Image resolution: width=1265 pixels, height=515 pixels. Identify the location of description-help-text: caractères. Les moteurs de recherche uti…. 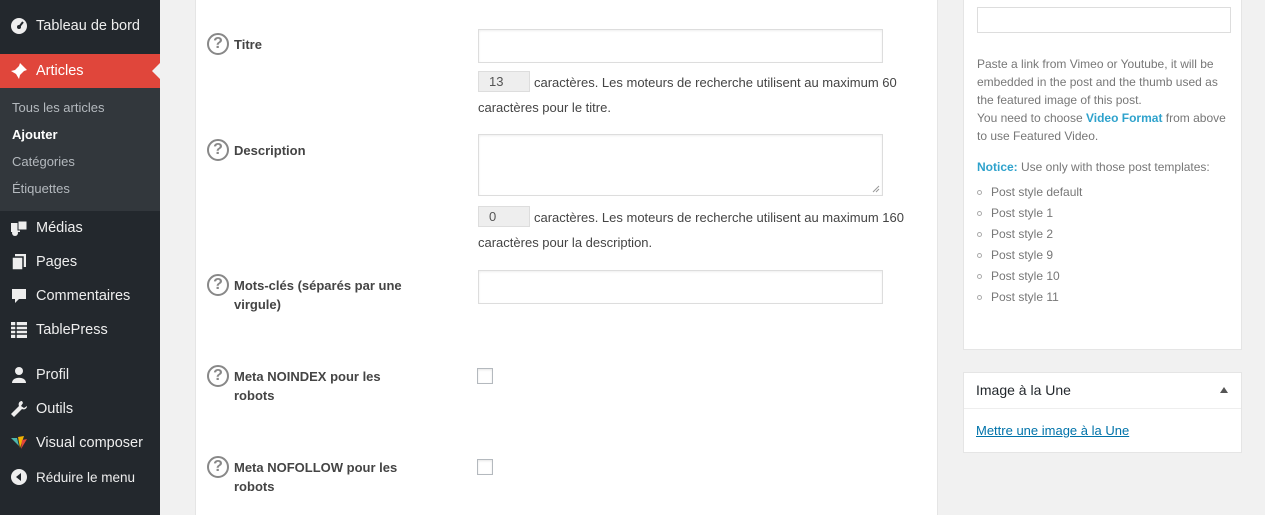
(691, 230).